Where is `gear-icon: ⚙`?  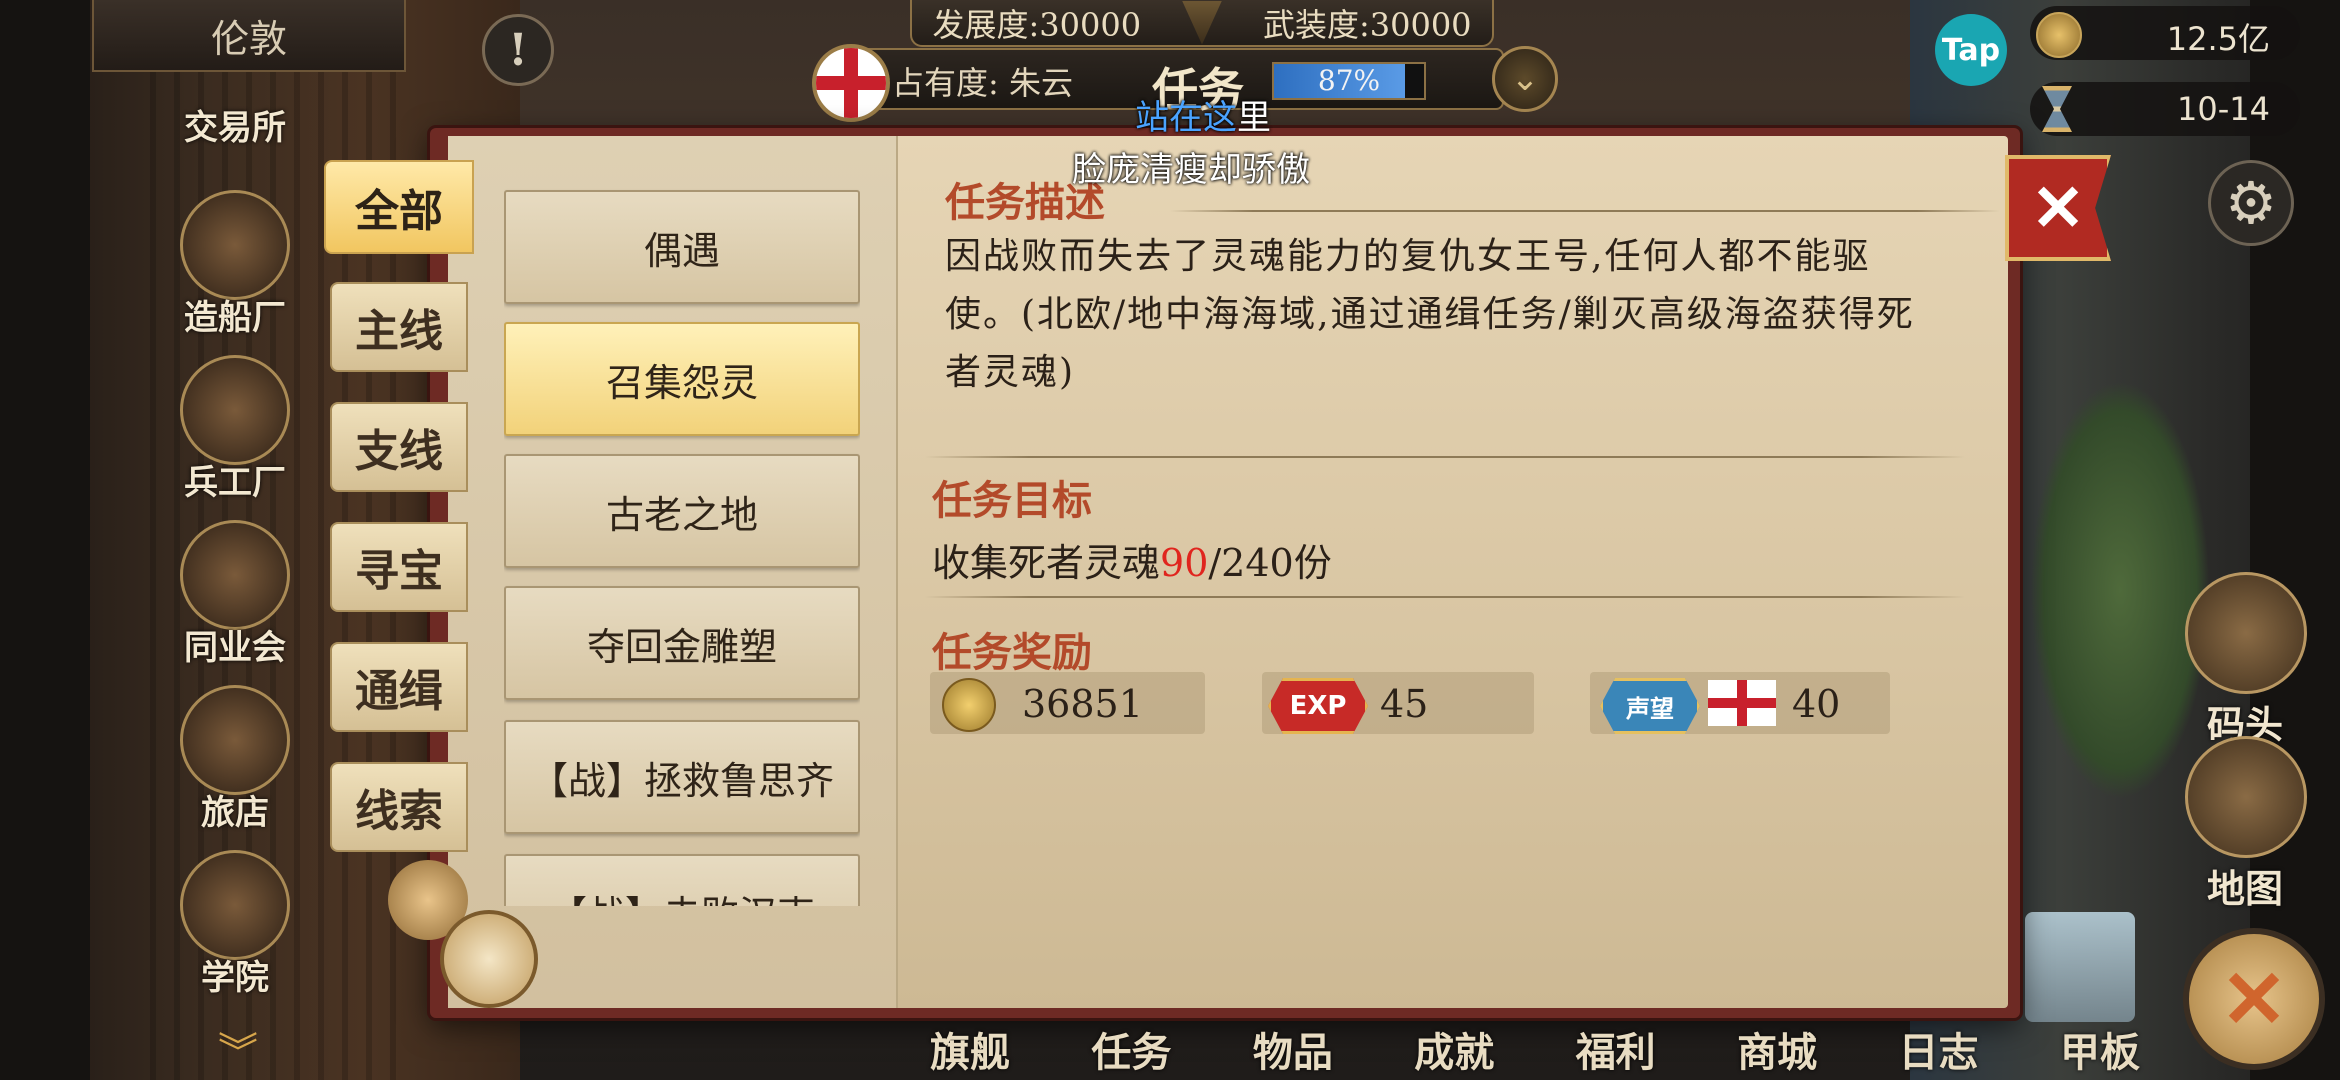
gear-icon: ⚙ is located at coordinates (2251, 203).